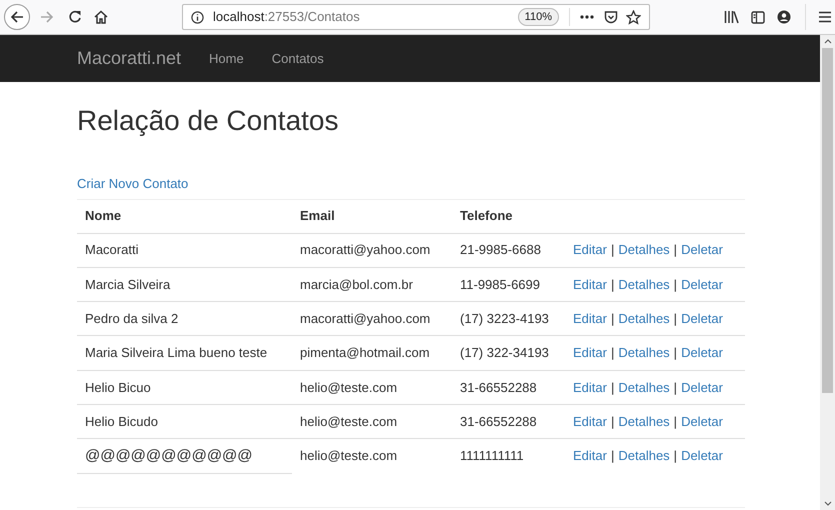 This screenshot has width=835, height=510. I want to click on table-cell: Pedro da silva 2, so click(184, 319).